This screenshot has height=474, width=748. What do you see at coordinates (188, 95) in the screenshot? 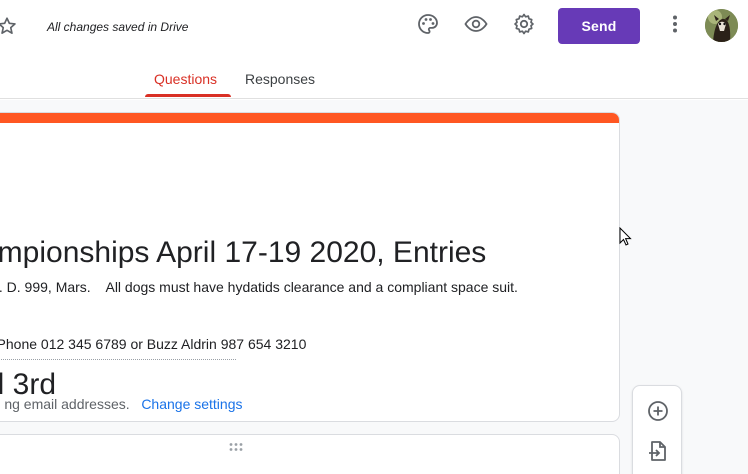
I see `active-tab-indicator` at bounding box center [188, 95].